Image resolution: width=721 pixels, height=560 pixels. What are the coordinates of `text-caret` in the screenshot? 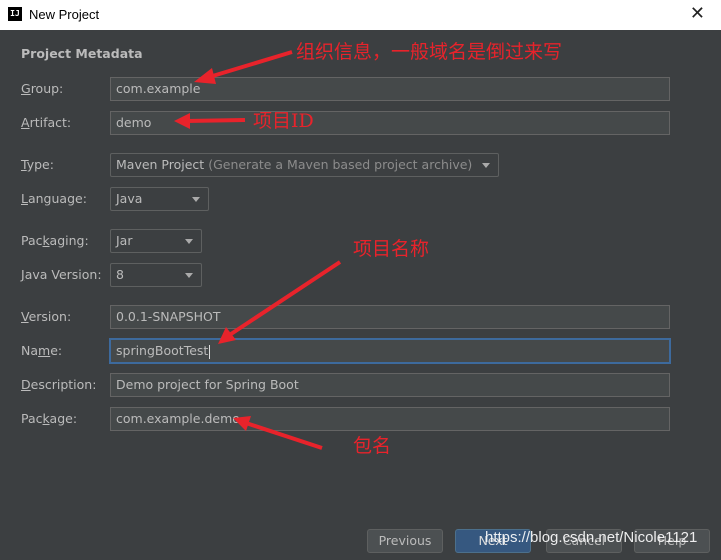 It's located at (210, 351).